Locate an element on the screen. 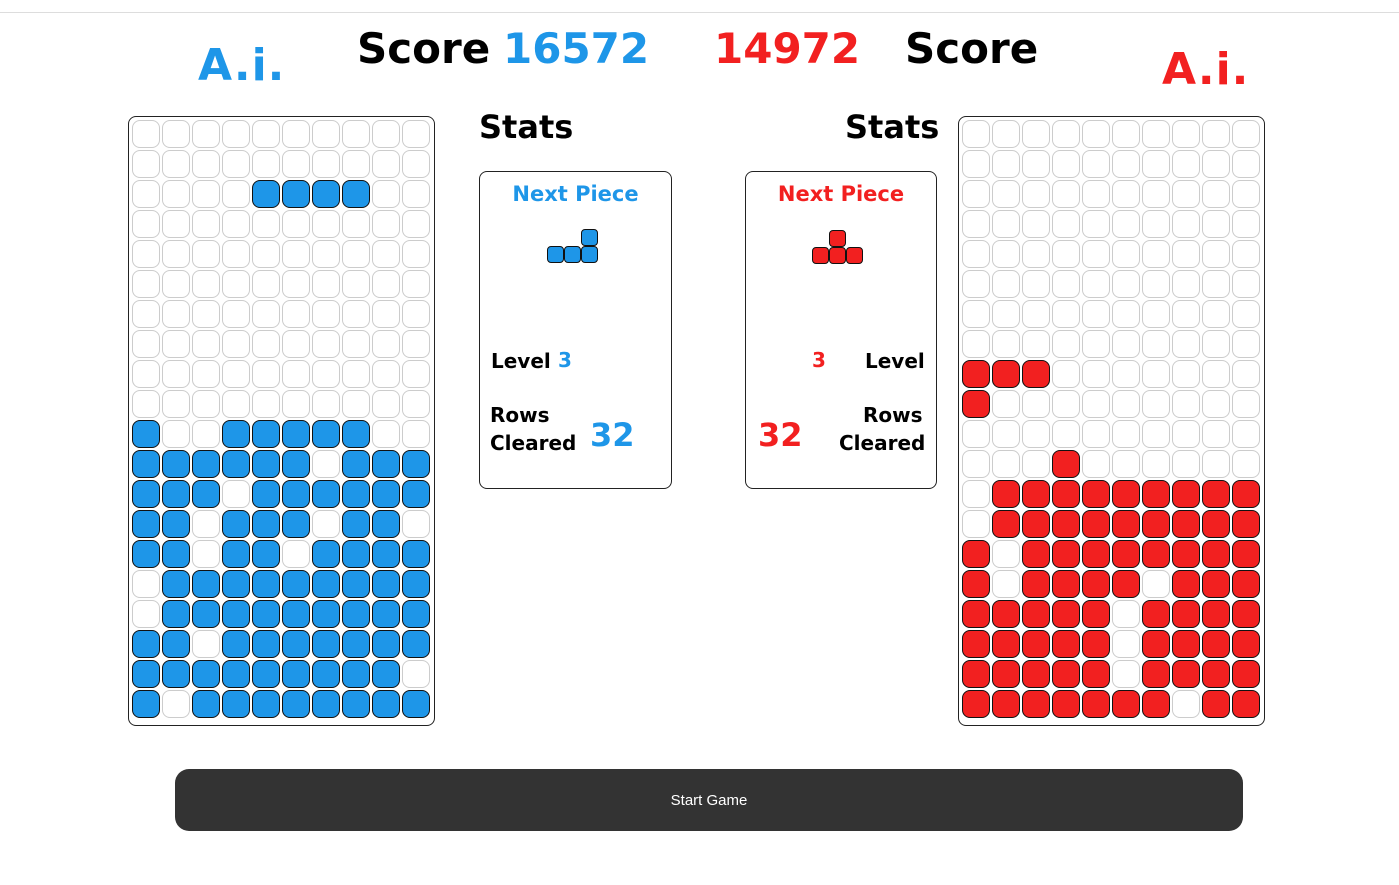  right-score-value: 14972 is located at coordinates (787, 48).